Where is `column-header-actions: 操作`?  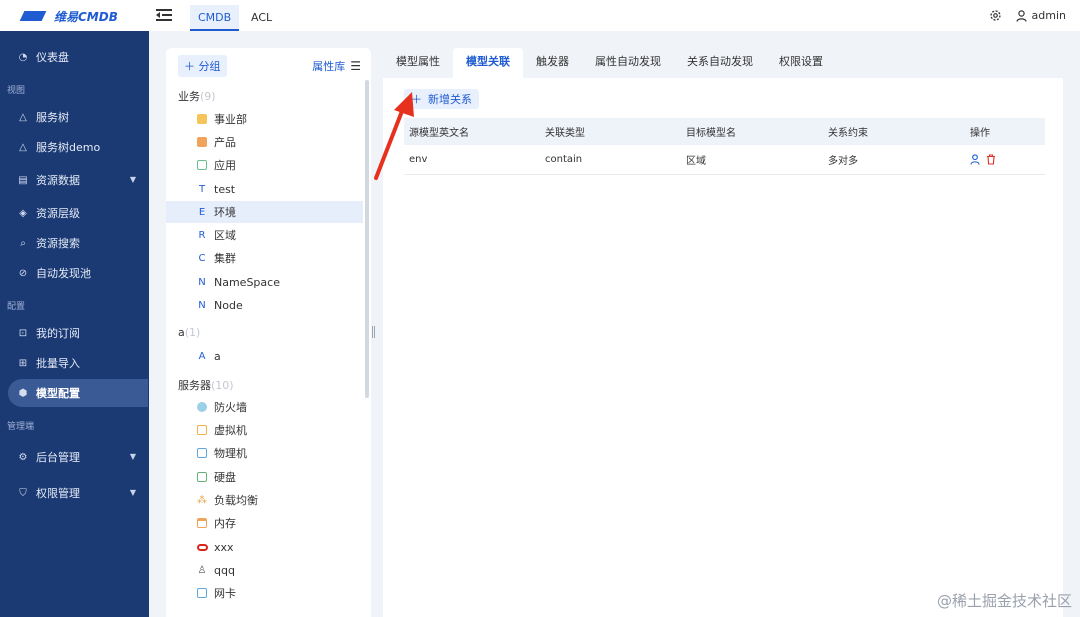
column-header-actions: 操作 is located at coordinates (980, 133).